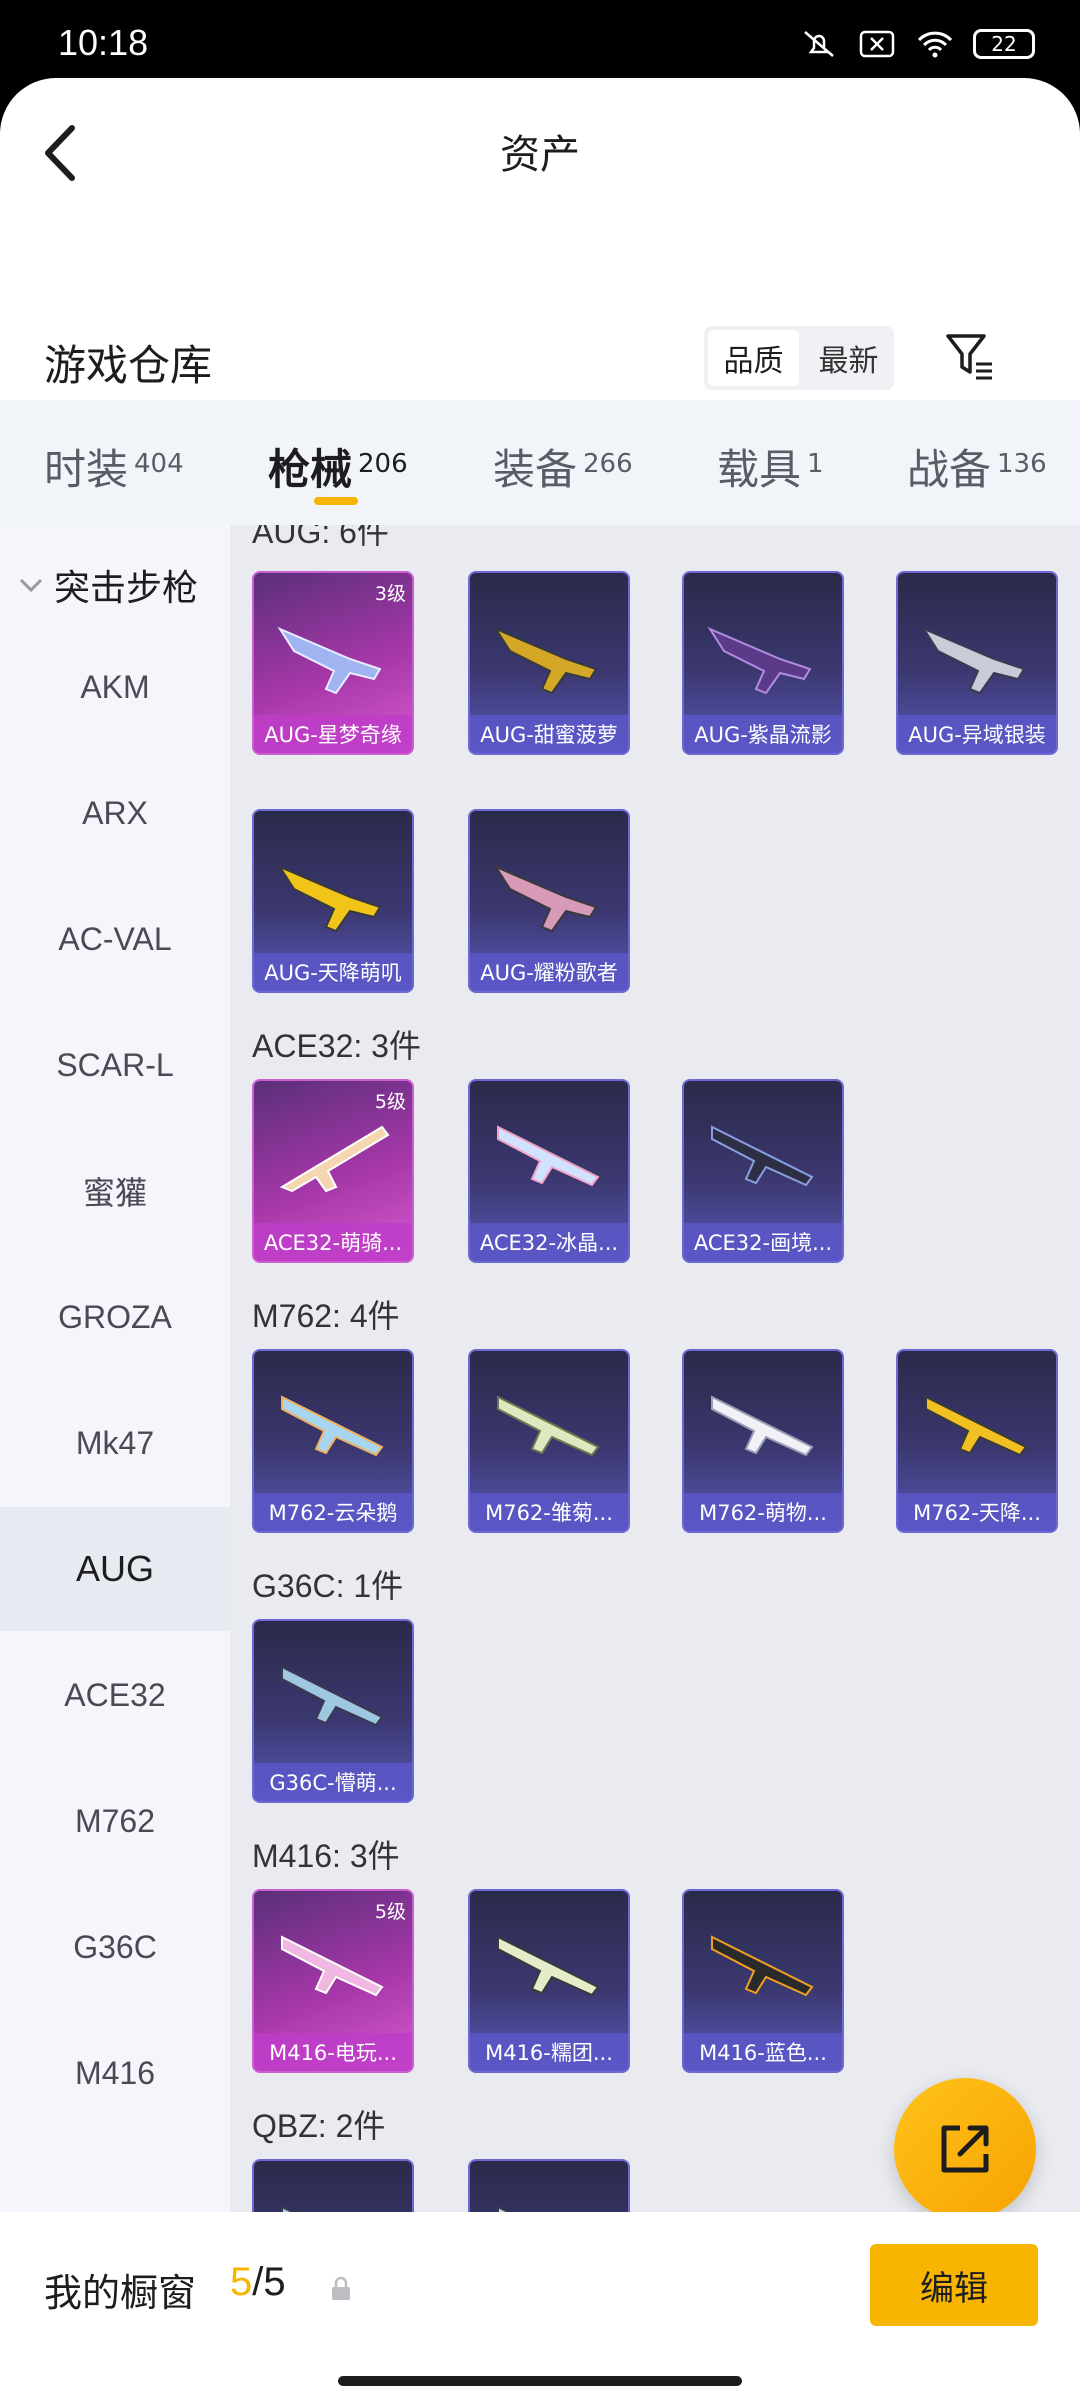  What do you see at coordinates (274, 2282) in the screenshot?
I see `showcase-total: 5` at bounding box center [274, 2282].